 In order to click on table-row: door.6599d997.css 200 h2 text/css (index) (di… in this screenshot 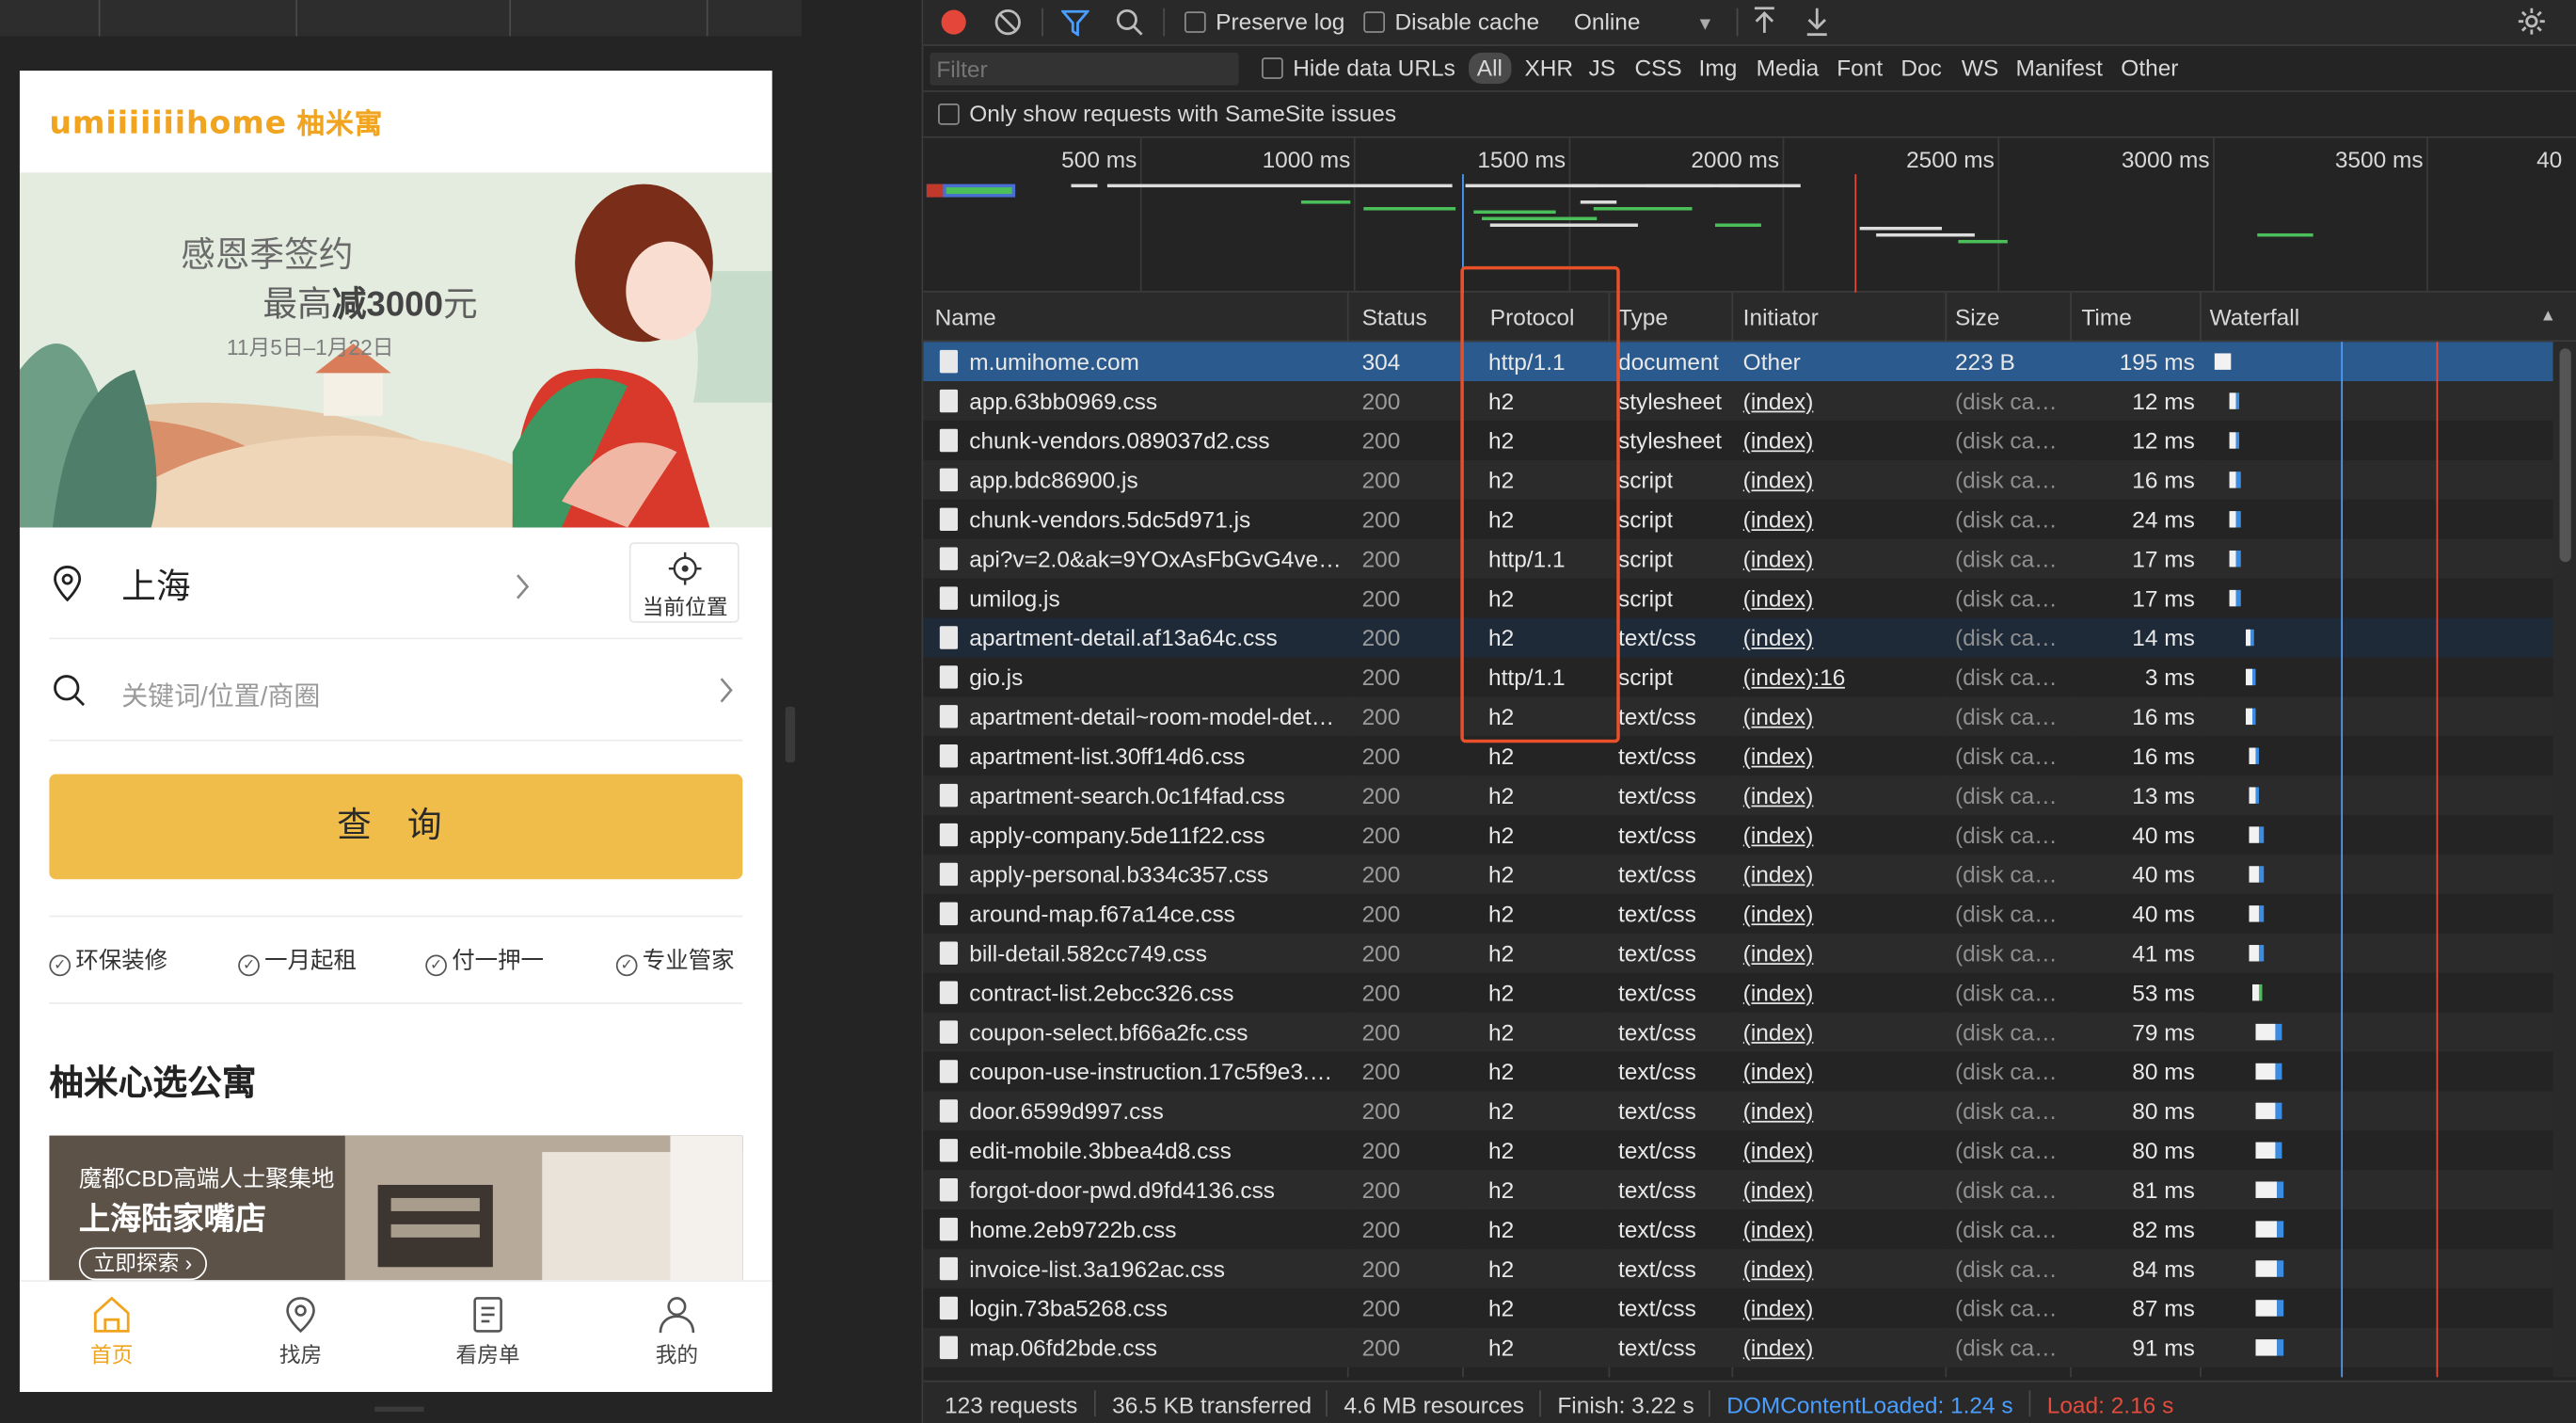, I will do `click(1738, 1111)`.